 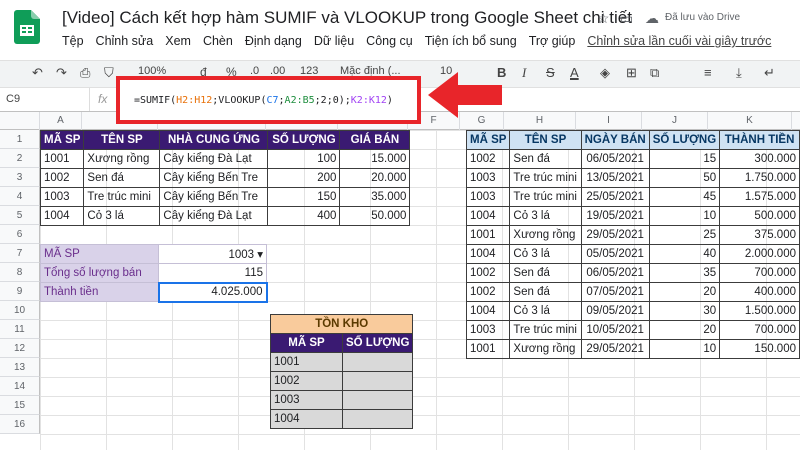 What do you see at coordinates (605, 73) in the screenshot?
I see `fill-color-icon: ◈` at bounding box center [605, 73].